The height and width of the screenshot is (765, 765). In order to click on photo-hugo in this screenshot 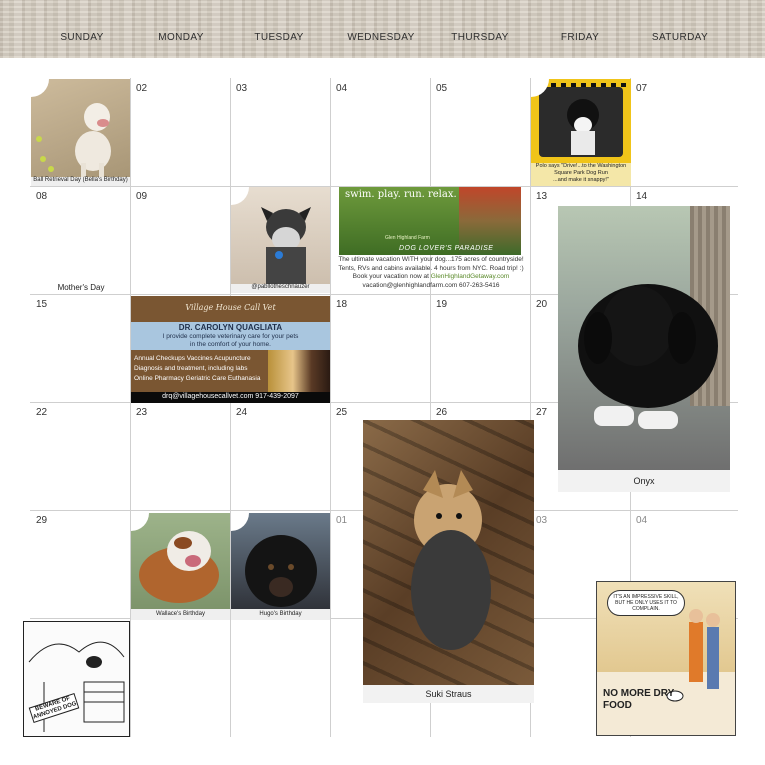, I will do `click(280, 561)`.